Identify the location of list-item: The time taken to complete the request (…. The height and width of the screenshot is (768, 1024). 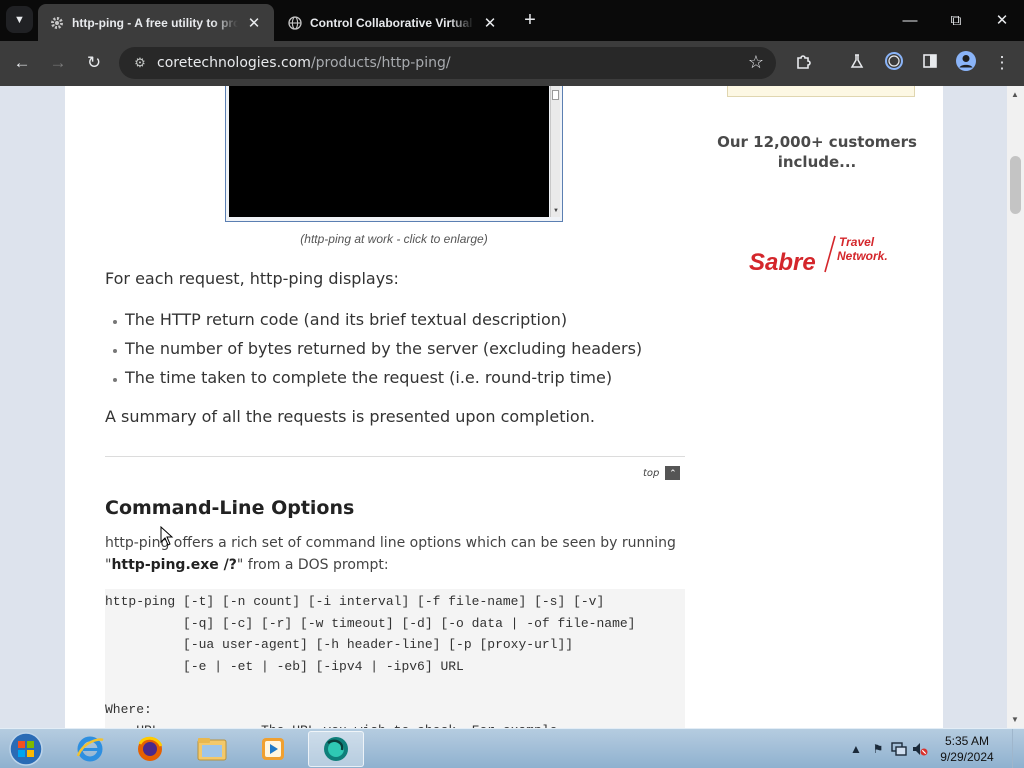
(395, 379).